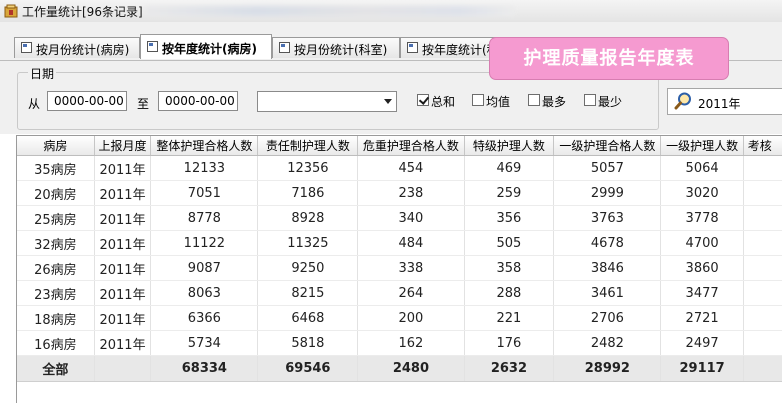  What do you see at coordinates (607, 293) in the screenshot?
I see `table-cell: 3461` at bounding box center [607, 293].